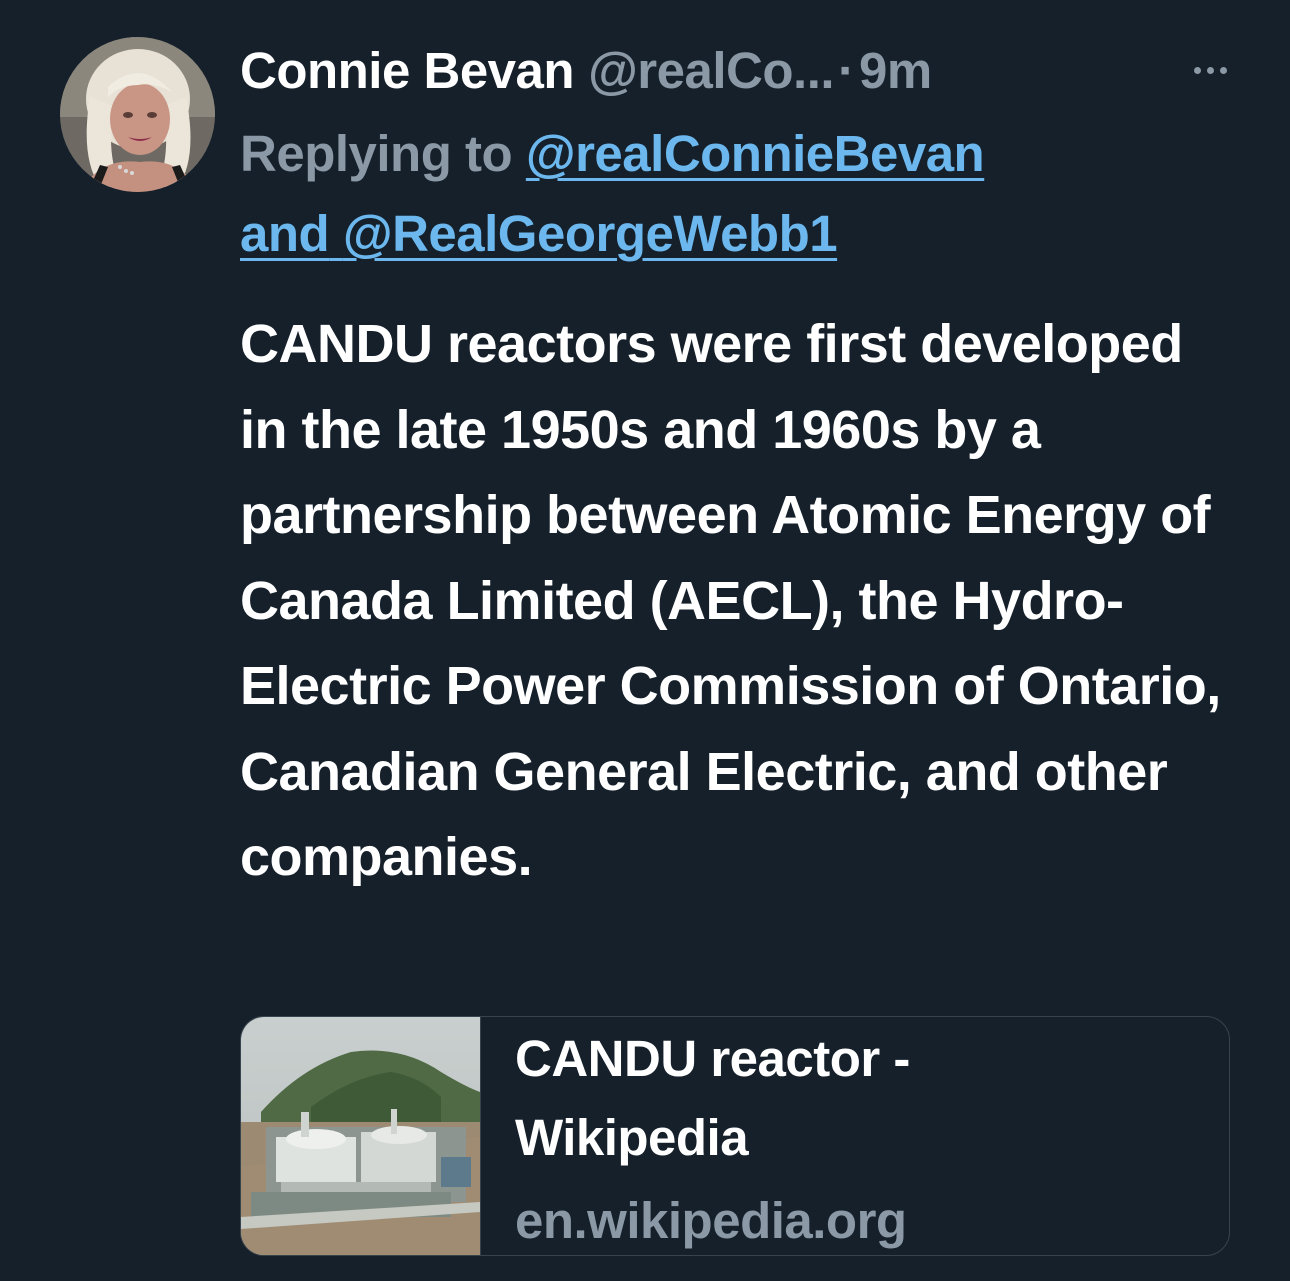 Image resolution: width=1290 pixels, height=1281 pixels. I want to click on replying-to-label: Replying to, so click(376, 153).